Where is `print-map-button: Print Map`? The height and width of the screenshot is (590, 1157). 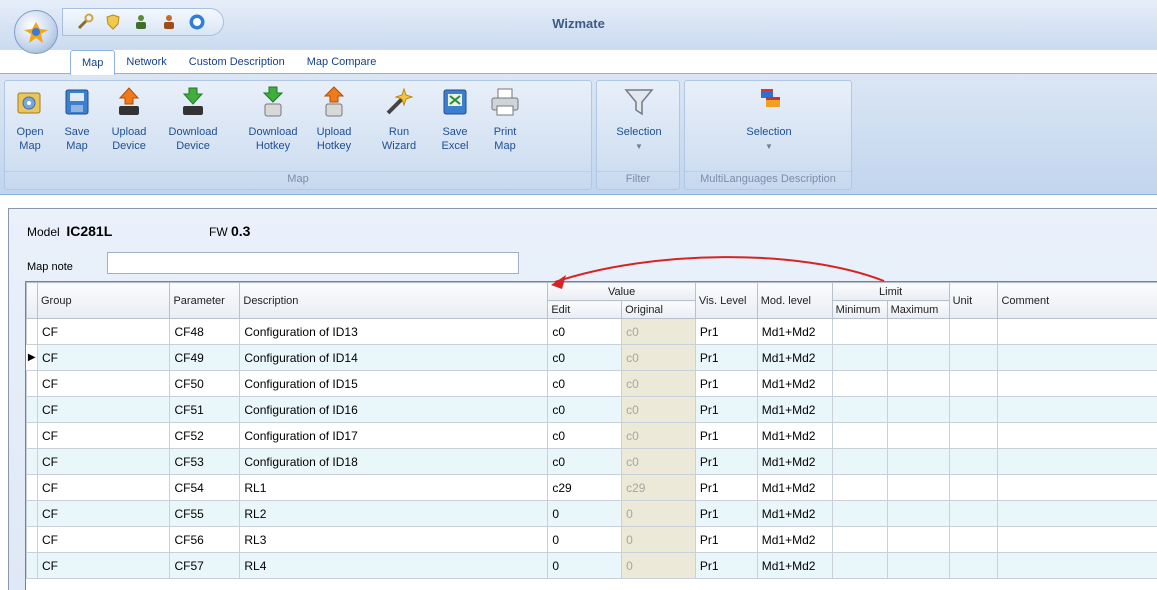
print-map-button: Print Map is located at coordinates (505, 125).